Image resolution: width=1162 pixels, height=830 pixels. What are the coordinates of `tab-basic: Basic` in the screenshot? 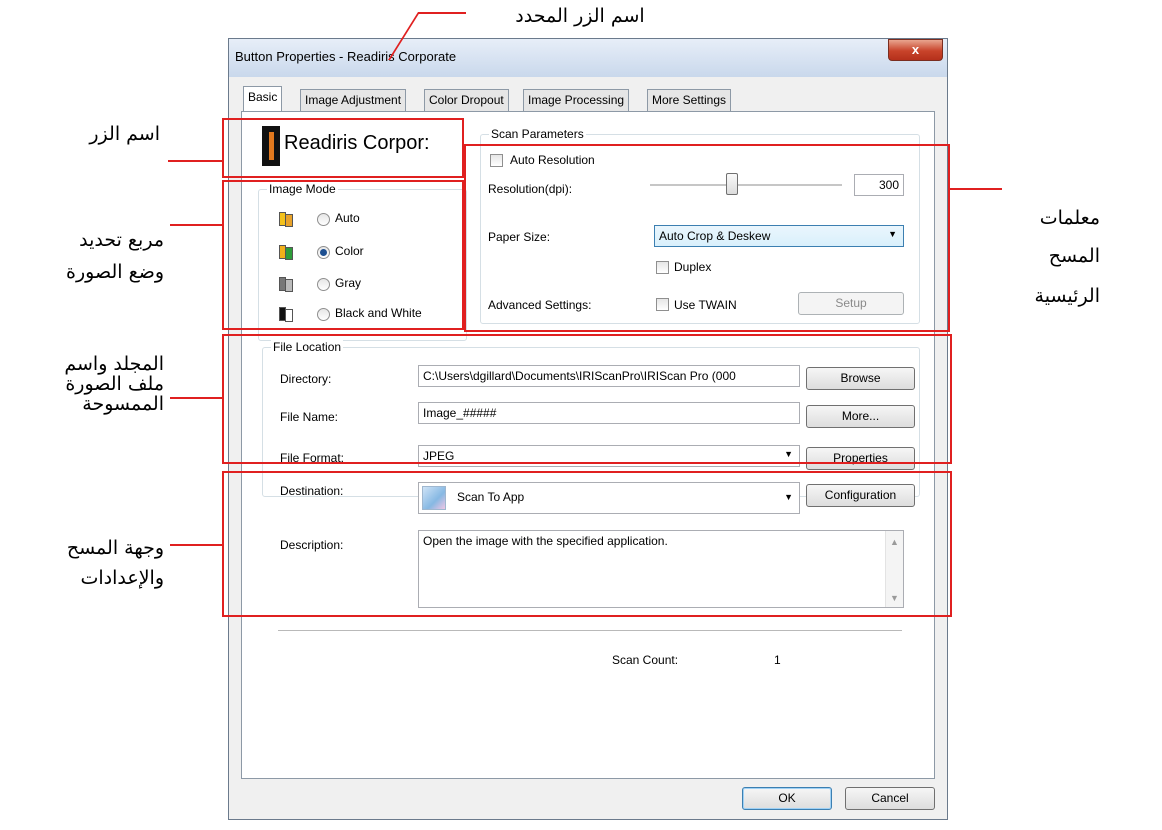 It's located at (263, 99).